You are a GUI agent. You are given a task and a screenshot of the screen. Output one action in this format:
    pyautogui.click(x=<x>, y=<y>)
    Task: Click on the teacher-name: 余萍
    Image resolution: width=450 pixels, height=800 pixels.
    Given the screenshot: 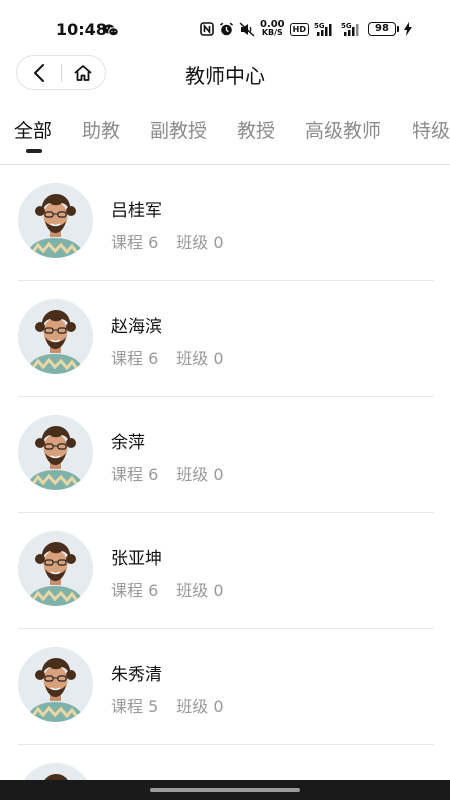 What is the action you would take?
    pyautogui.click(x=128, y=443)
    